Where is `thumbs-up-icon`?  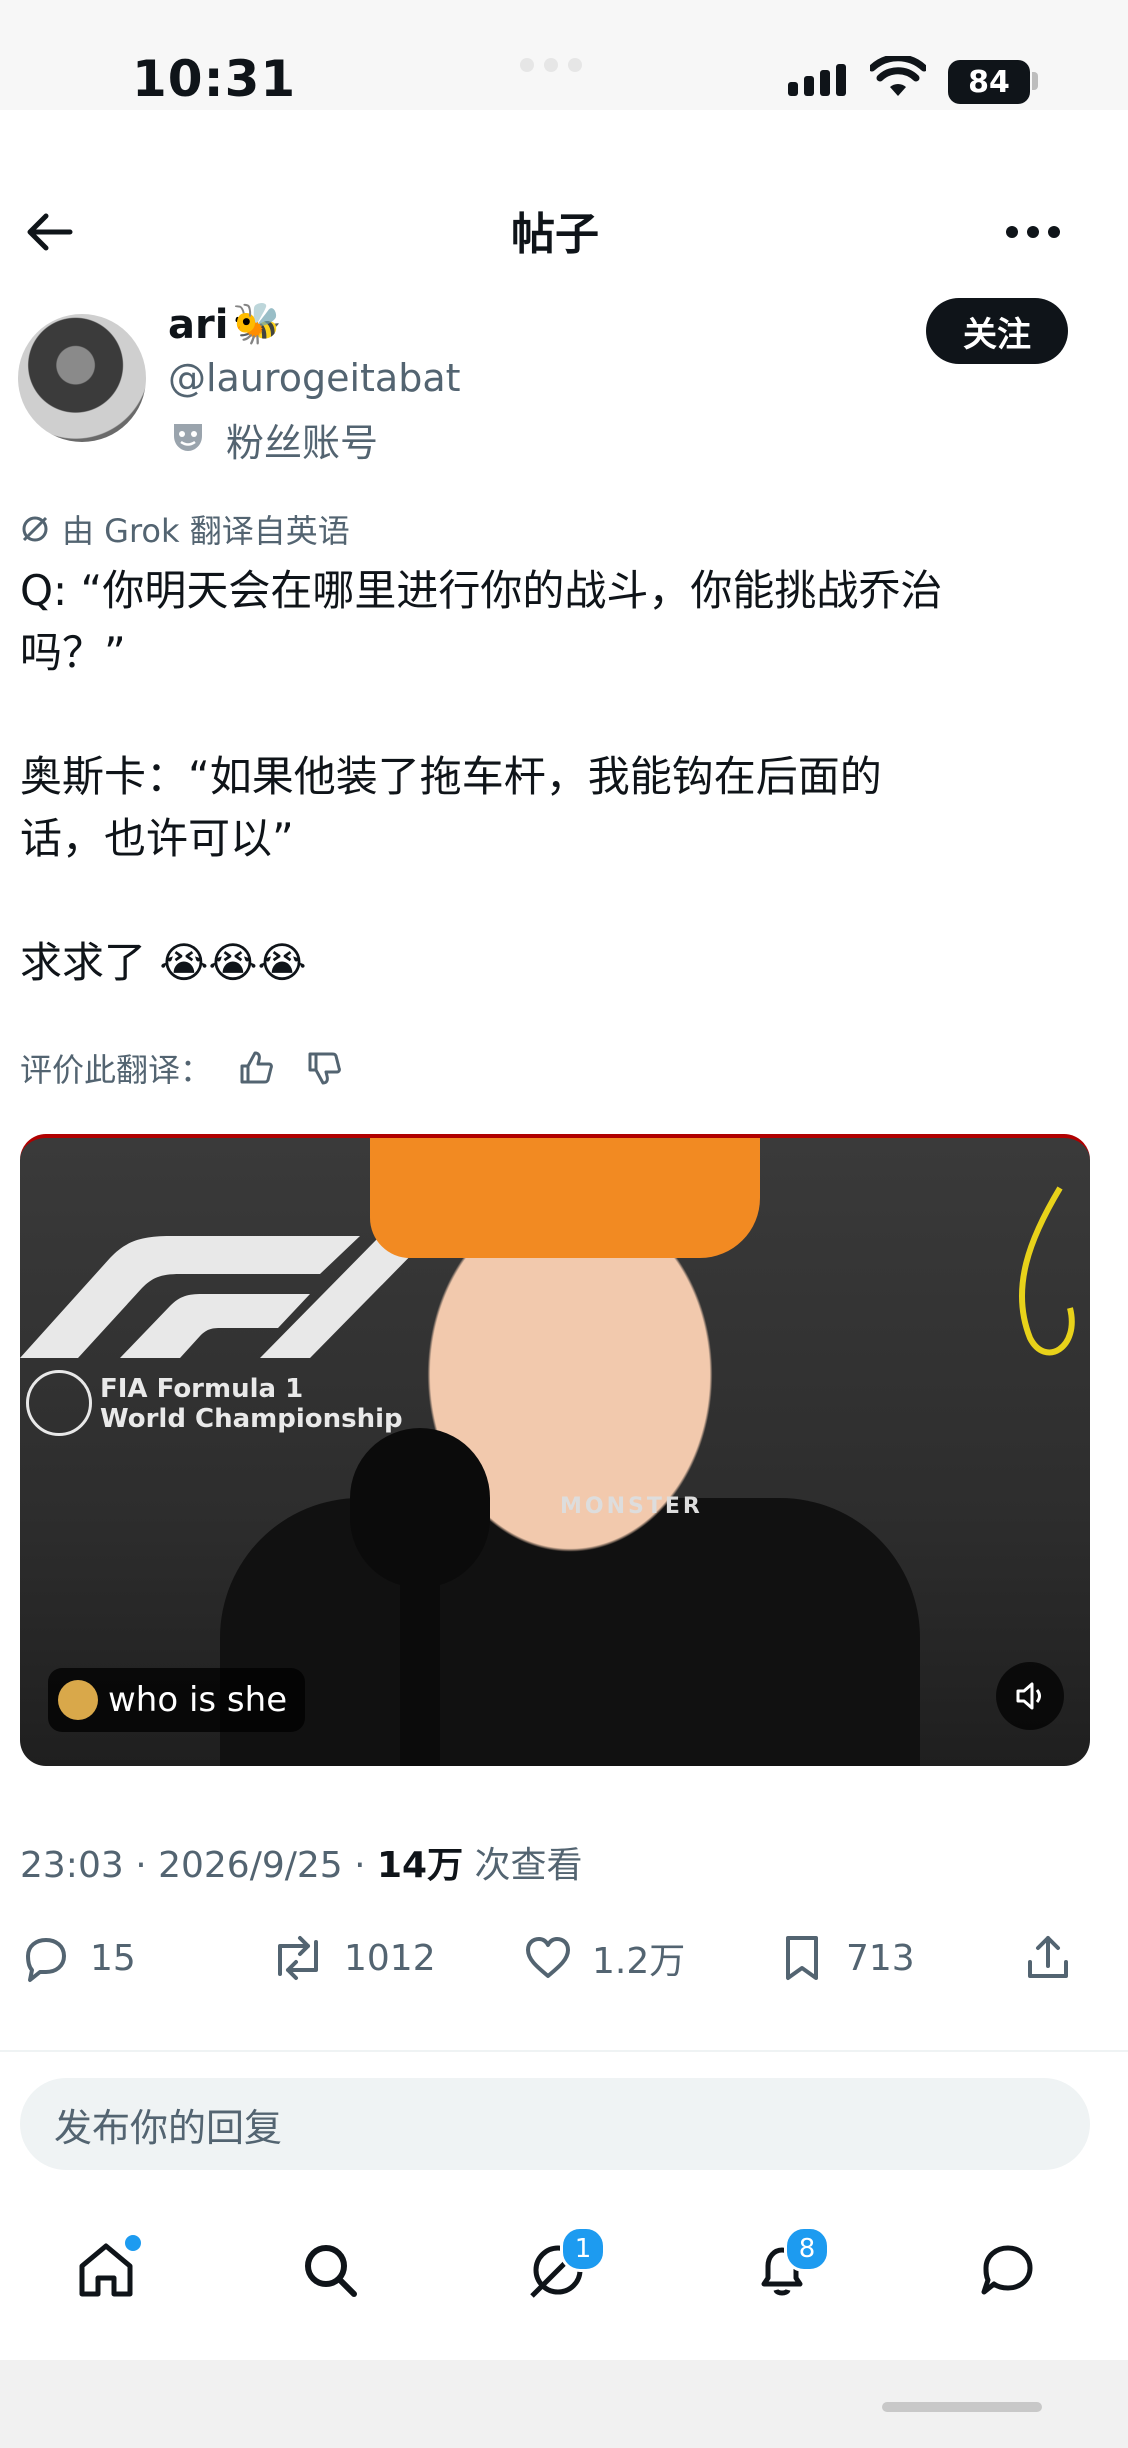 thumbs-up-icon is located at coordinates (256, 1068).